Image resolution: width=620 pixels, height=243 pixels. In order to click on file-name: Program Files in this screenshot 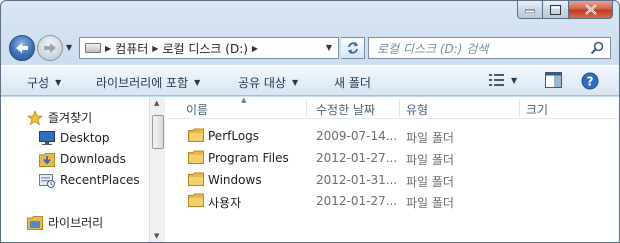, I will do `click(248, 158)`.